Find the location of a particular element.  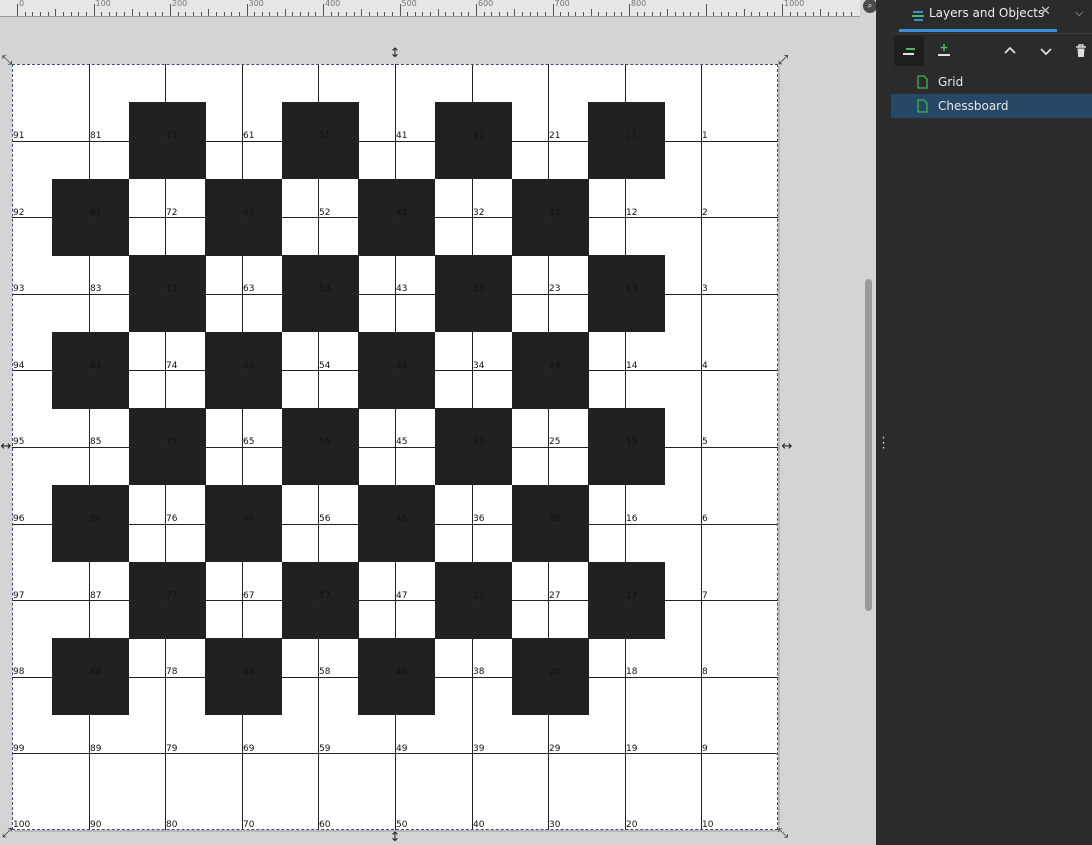

vertical-scrollbar is located at coordinates (869, 431).